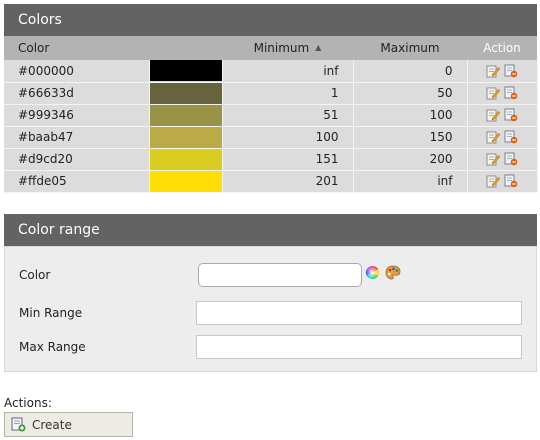 The height and width of the screenshot is (440, 540). Describe the element at coordinates (185, 48) in the screenshot. I see `column-header-swatch` at that location.